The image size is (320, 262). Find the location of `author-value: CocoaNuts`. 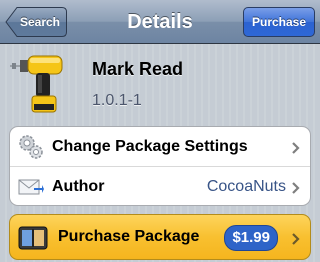

author-value: CocoaNuts is located at coordinates (246, 186).